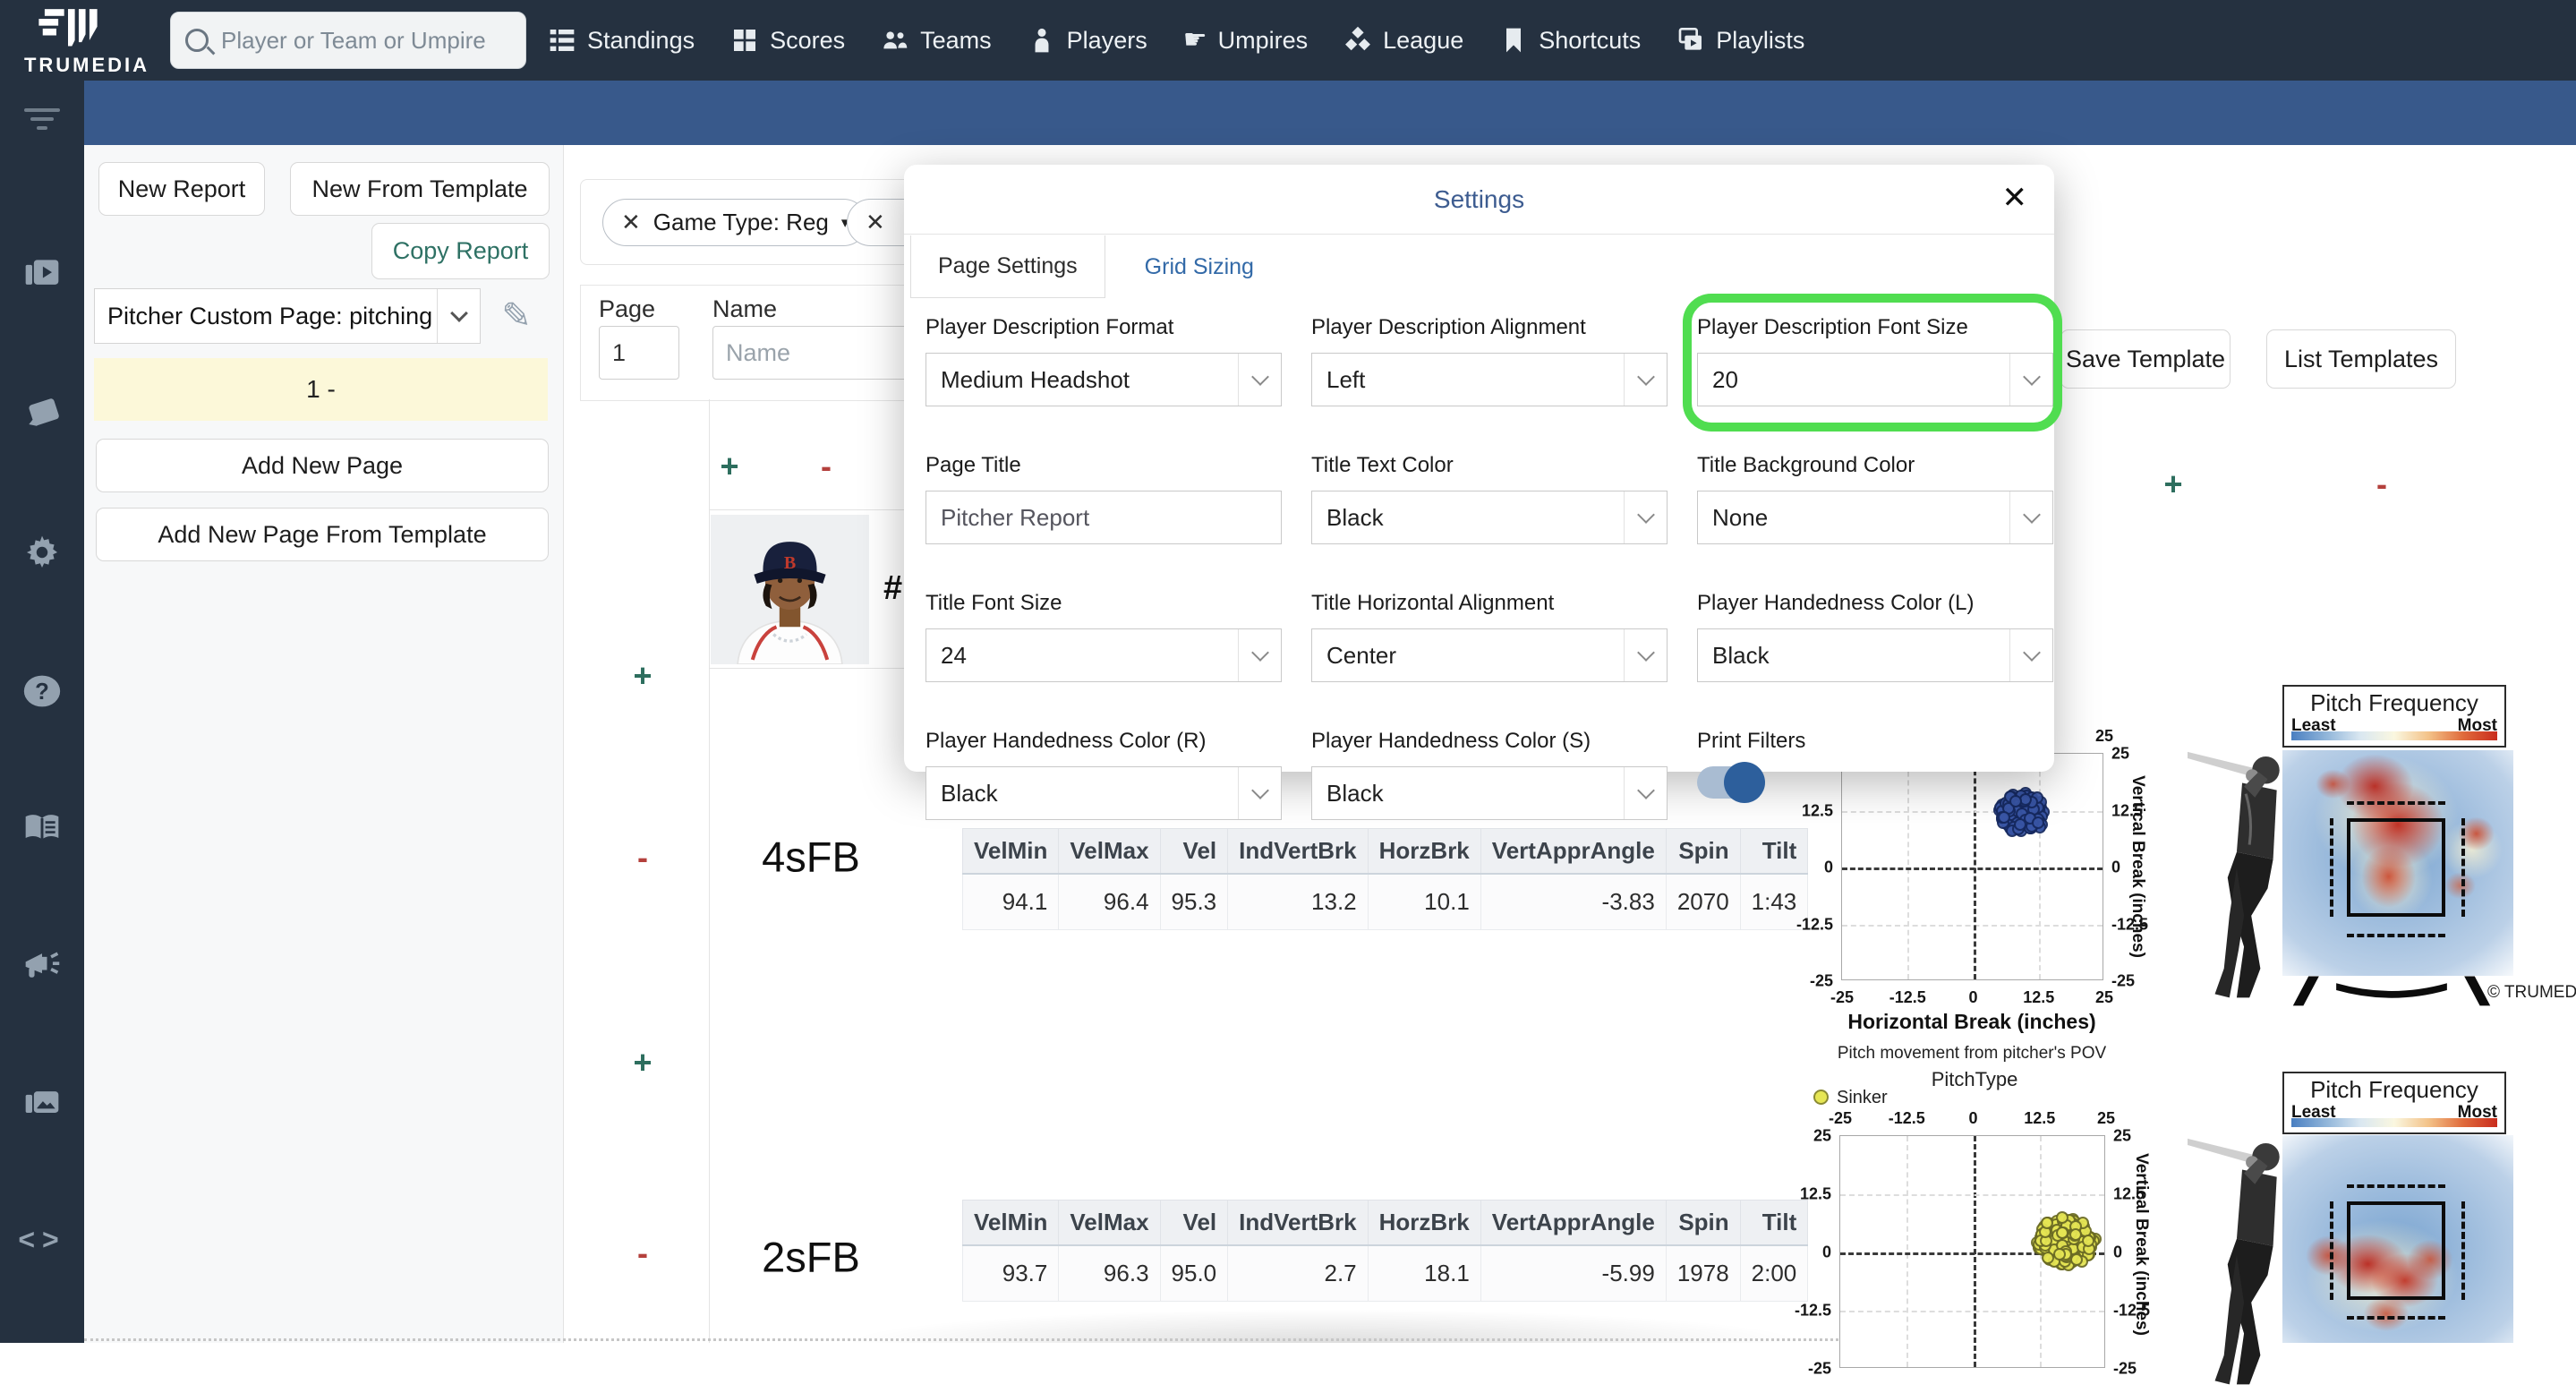  What do you see at coordinates (1806, 465) in the screenshot?
I see `field-label: Title Background Color` at bounding box center [1806, 465].